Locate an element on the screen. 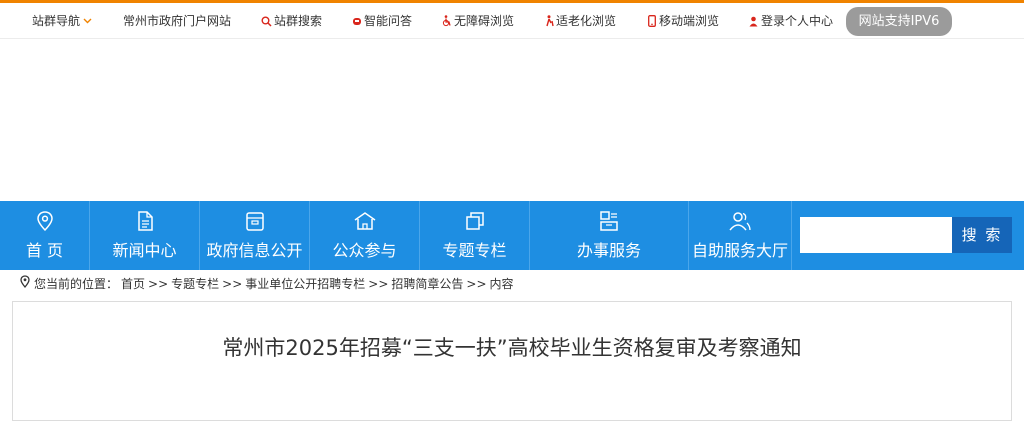  portal-link: 常州市政府门户网站 is located at coordinates (177, 21).